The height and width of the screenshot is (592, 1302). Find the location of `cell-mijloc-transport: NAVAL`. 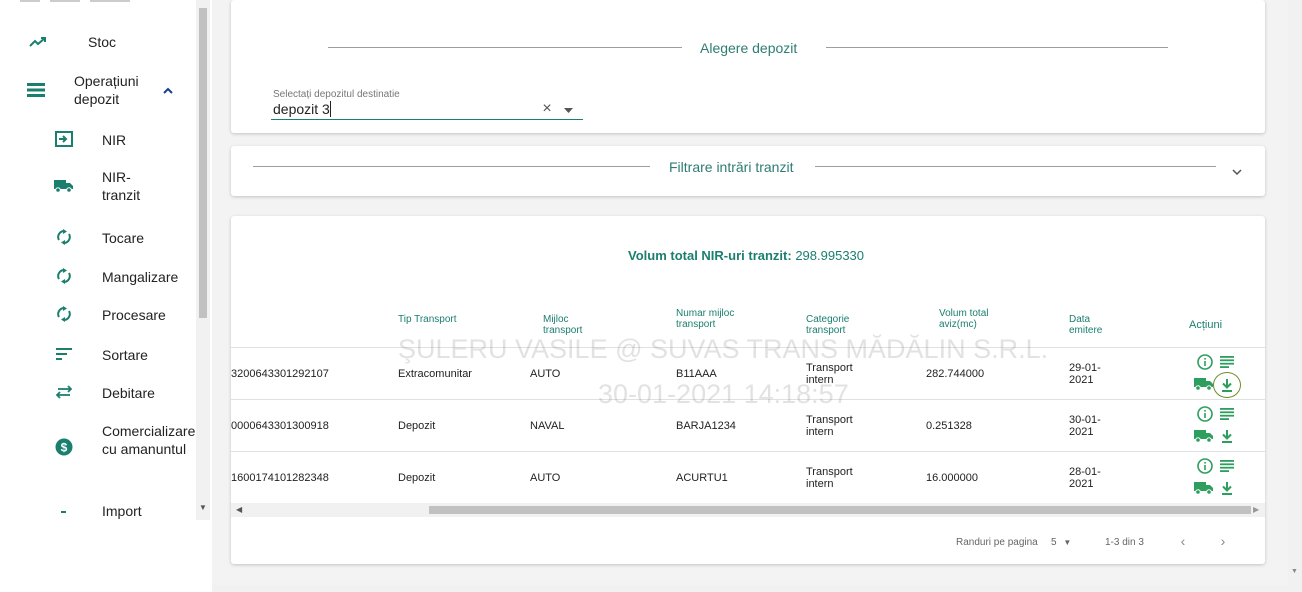

cell-mijloc-transport: NAVAL is located at coordinates (547, 426).